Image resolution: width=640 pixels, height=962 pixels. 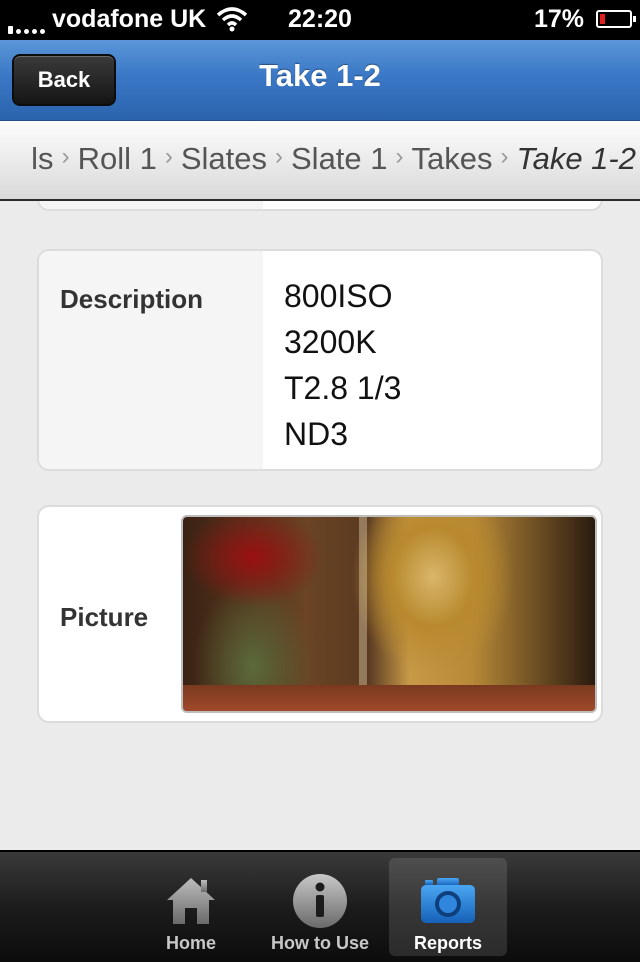 I want to click on breadcrumb-item-slates: Slates, so click(x=224, y=159).